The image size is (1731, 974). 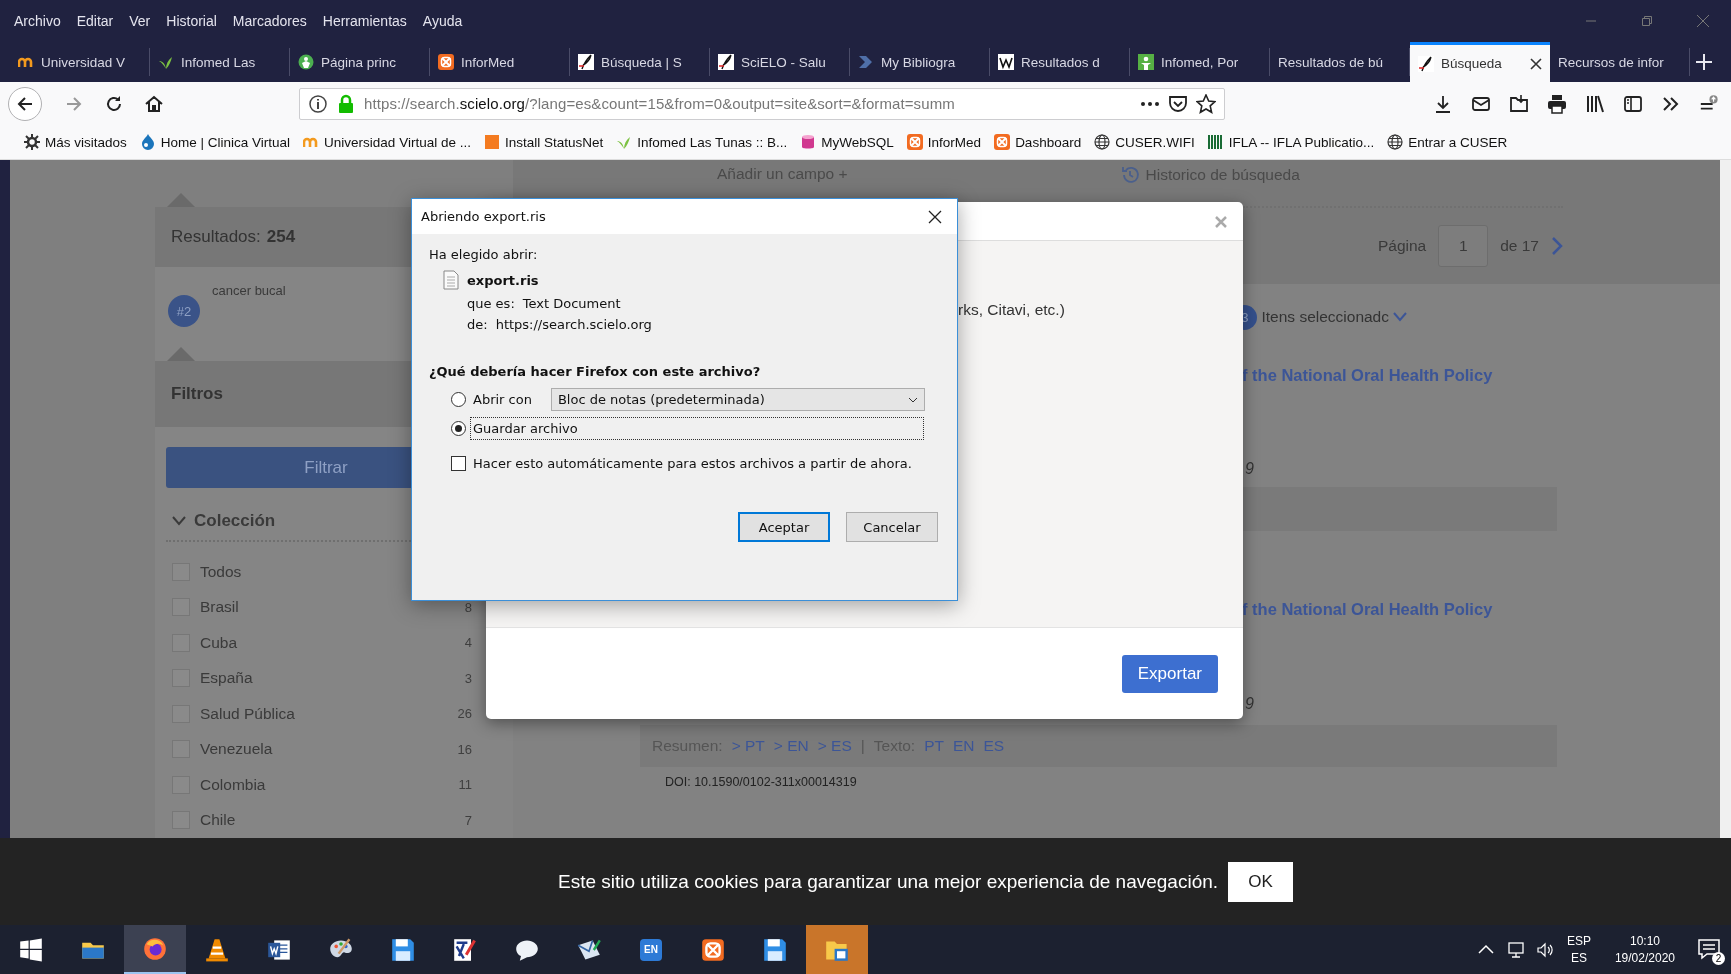 What do you see at coordinates (1129, 175) in the screenshot?
I see `history-icon` at bounding box center [1129, 175].